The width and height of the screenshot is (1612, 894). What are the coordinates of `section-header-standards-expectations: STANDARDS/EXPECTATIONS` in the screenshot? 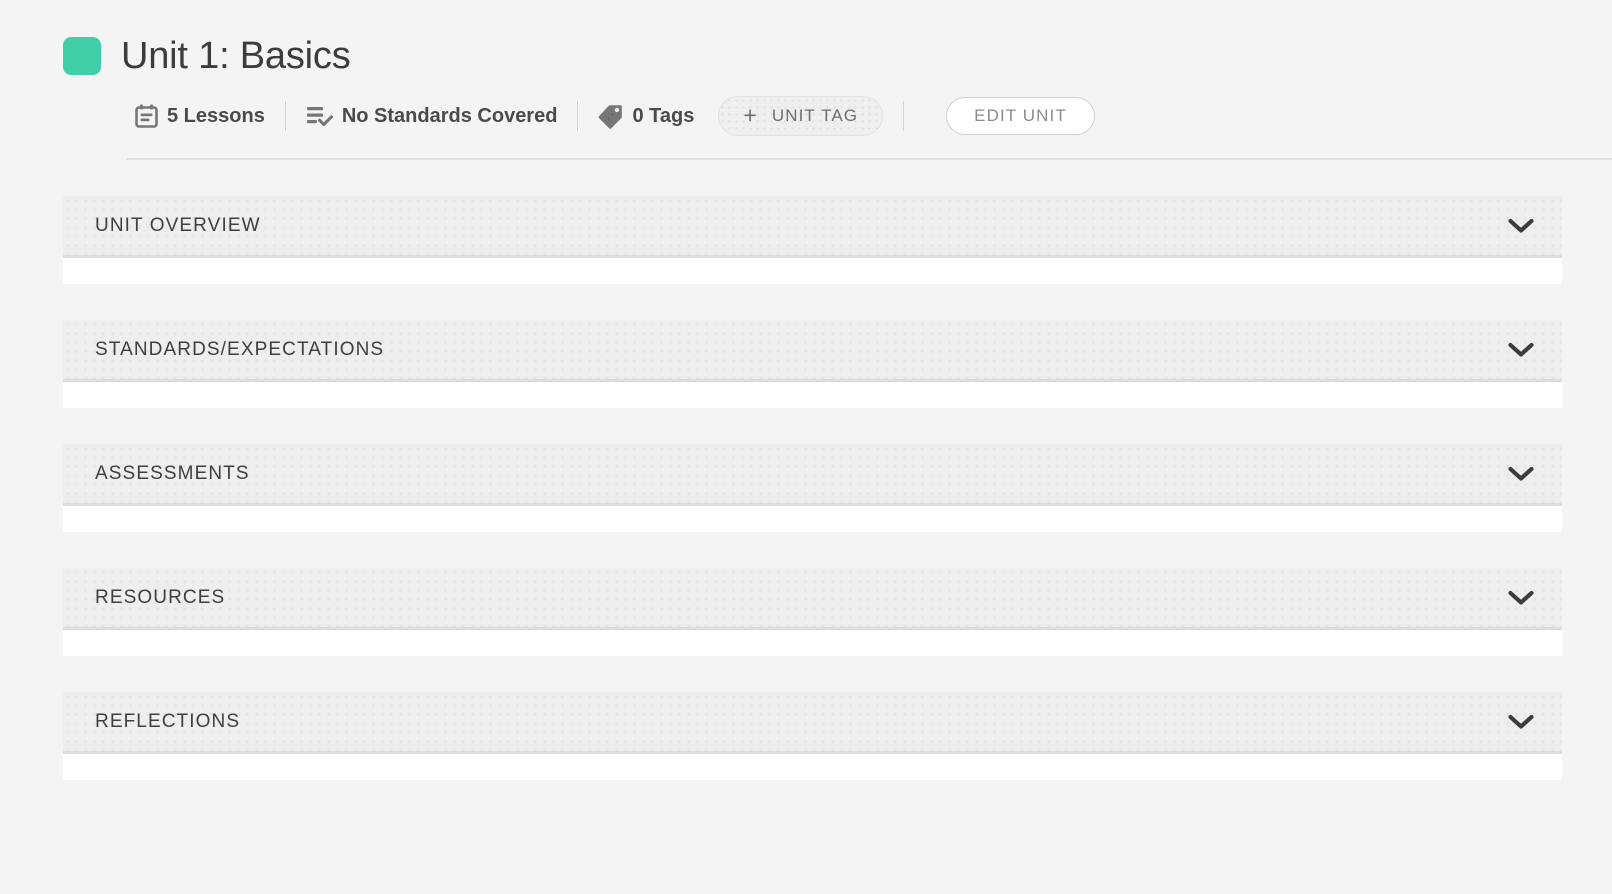 It's located at (812, 351).